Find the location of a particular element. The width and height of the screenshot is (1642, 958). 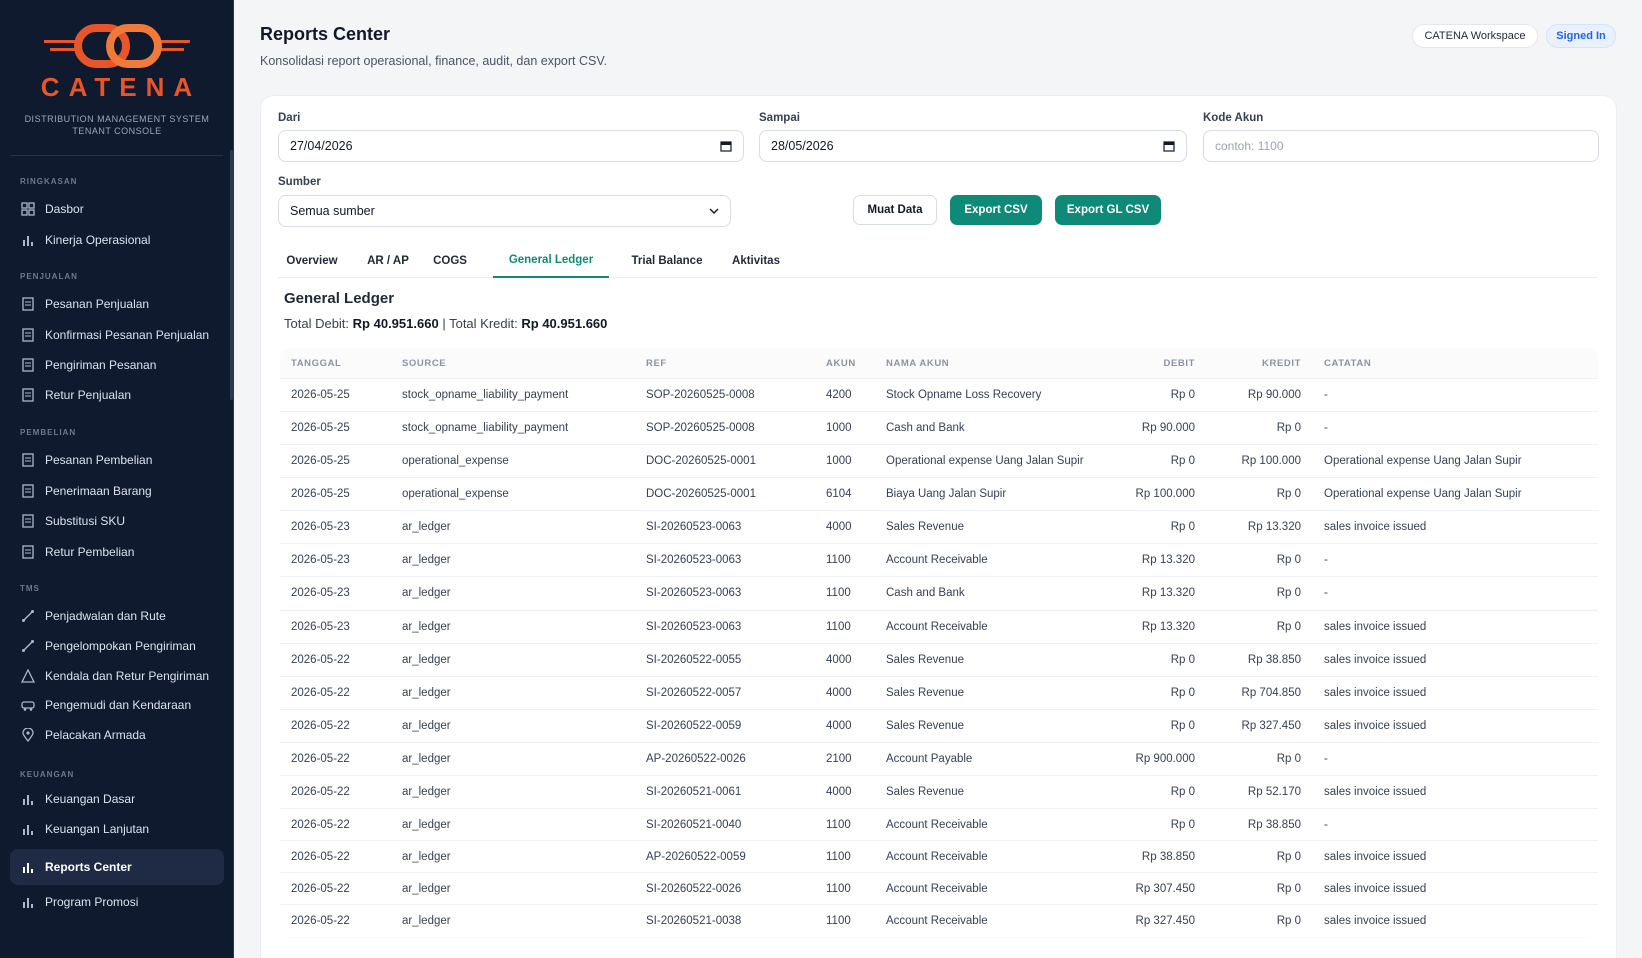

cell-source: stock_opname_liability_payment is located at coordinates (485, 395).